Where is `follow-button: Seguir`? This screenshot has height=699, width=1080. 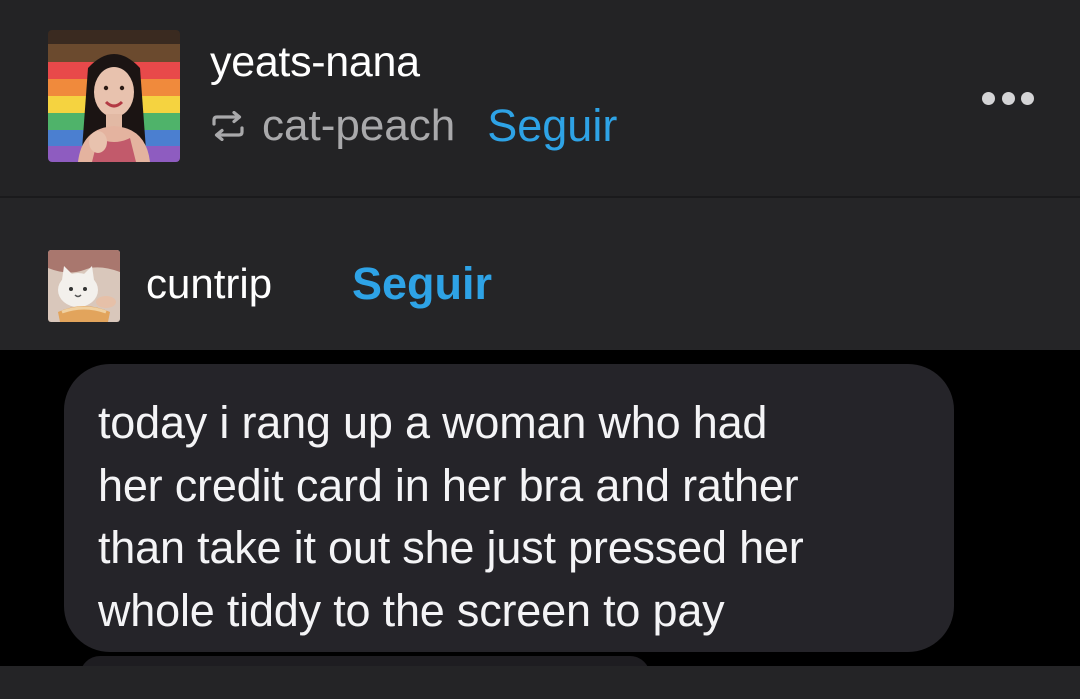
follow-button: Seguir is located at coordinates (552, 126).